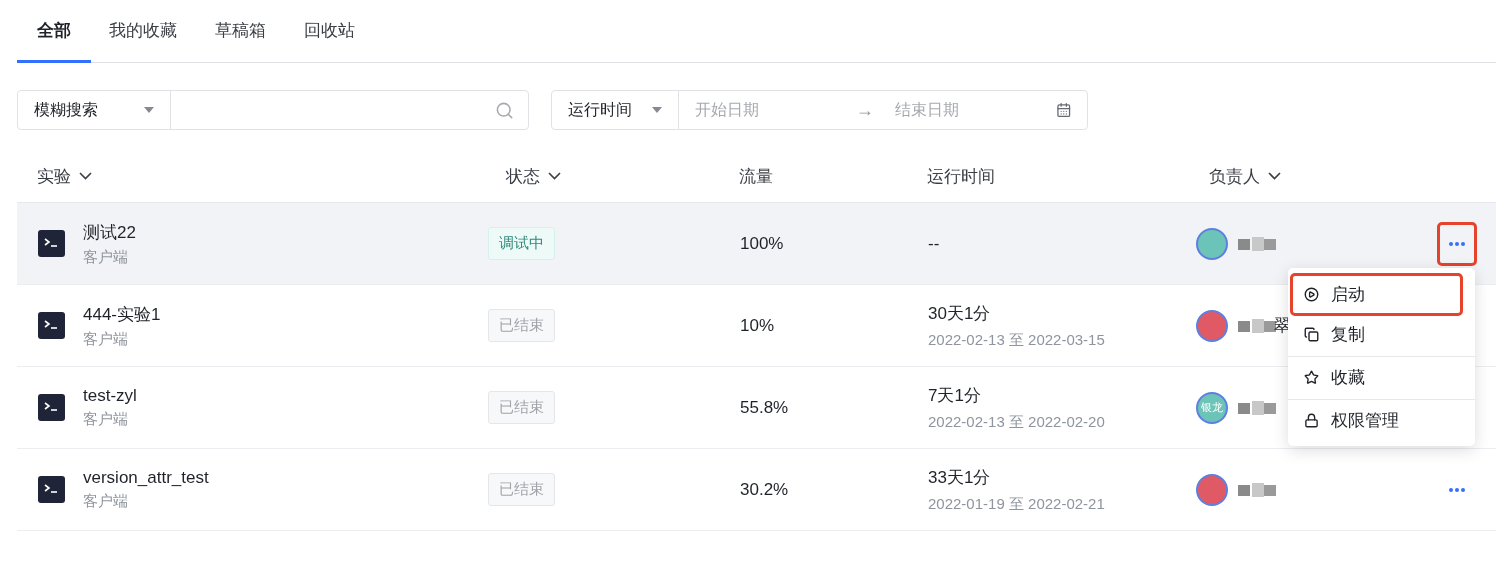 This screenshot has width=1512, height=569. What do you see at coordinates (727, 109) in the screenshot?
I see `start-date-placeholder: 开始日期` at bounding box center [727, 109].